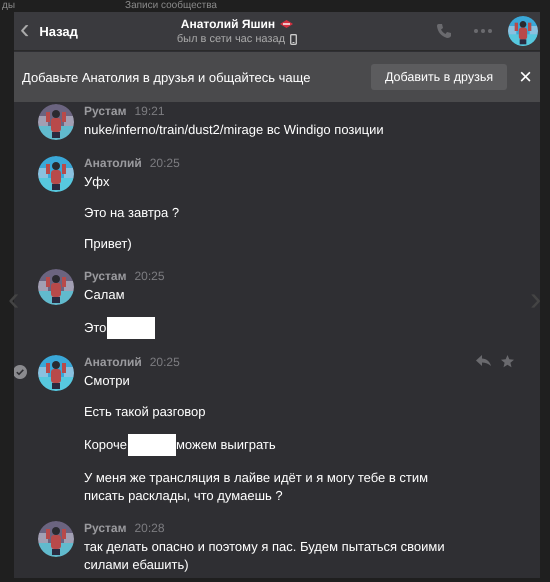 This screenshot has width=550, height=582. I want to click on message-text: Это, so click(95, 328).